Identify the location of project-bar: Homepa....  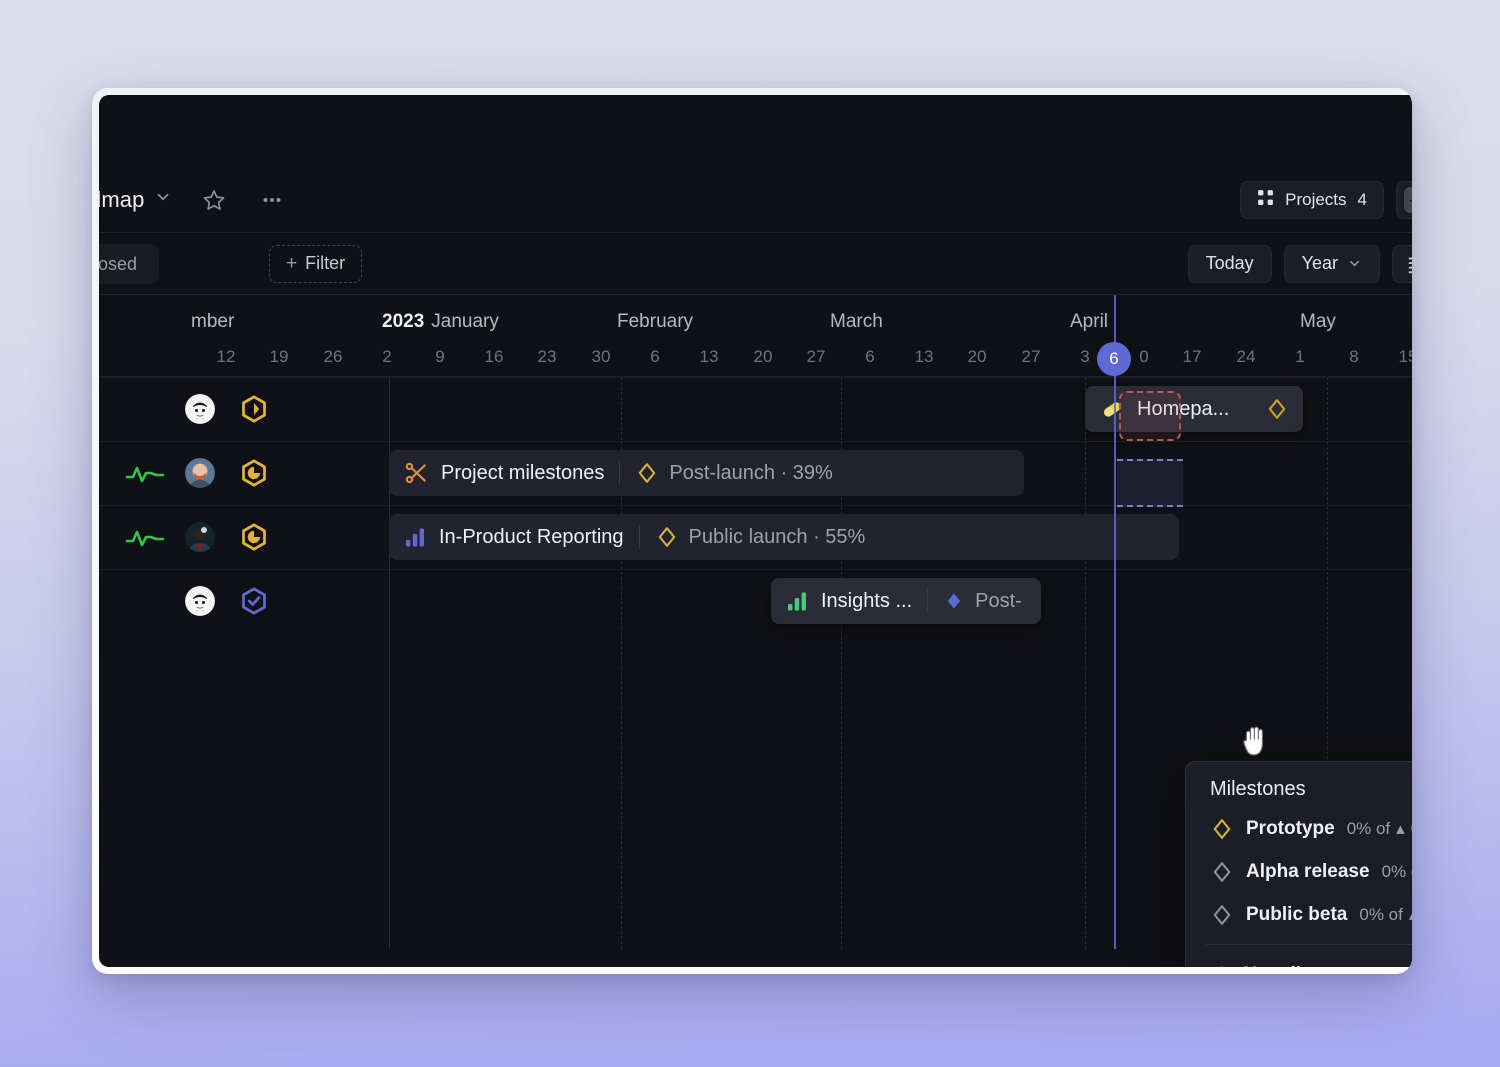
(1194, 409).